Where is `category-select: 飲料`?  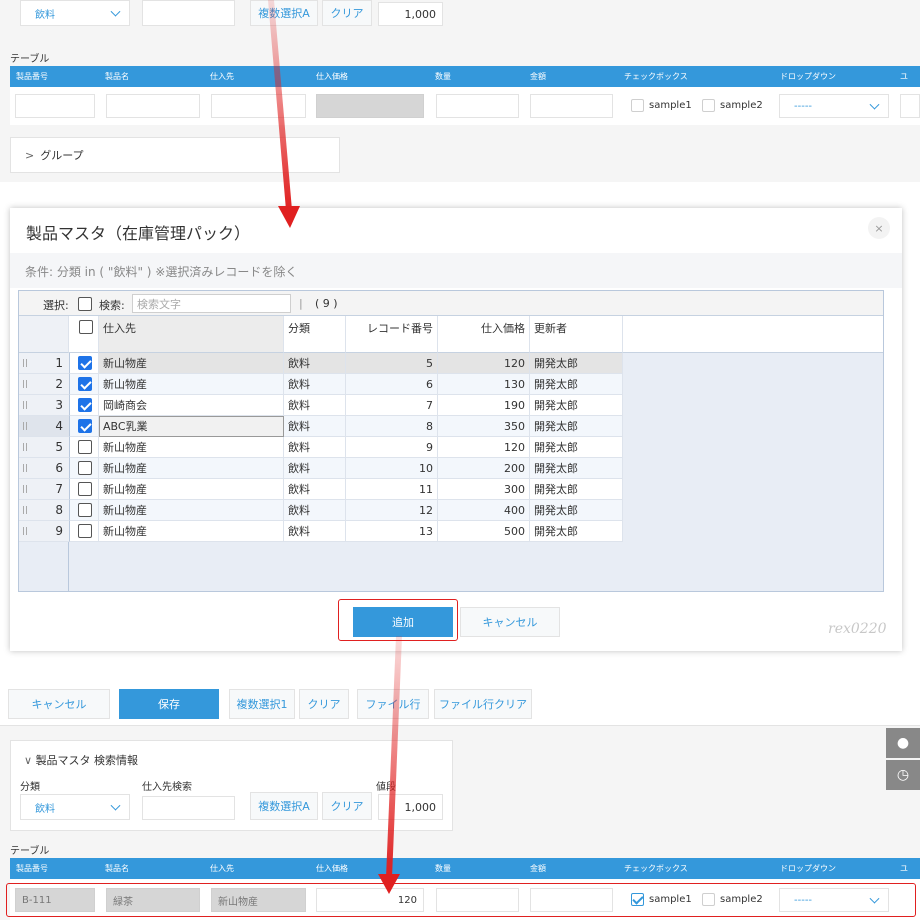 category-select: 飲料 is located at coordinates (75, 13).